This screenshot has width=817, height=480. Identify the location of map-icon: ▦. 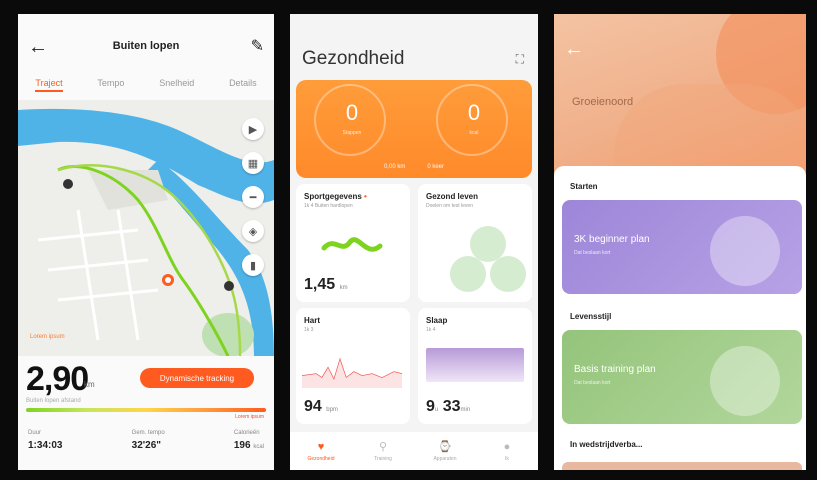
(253, 163).